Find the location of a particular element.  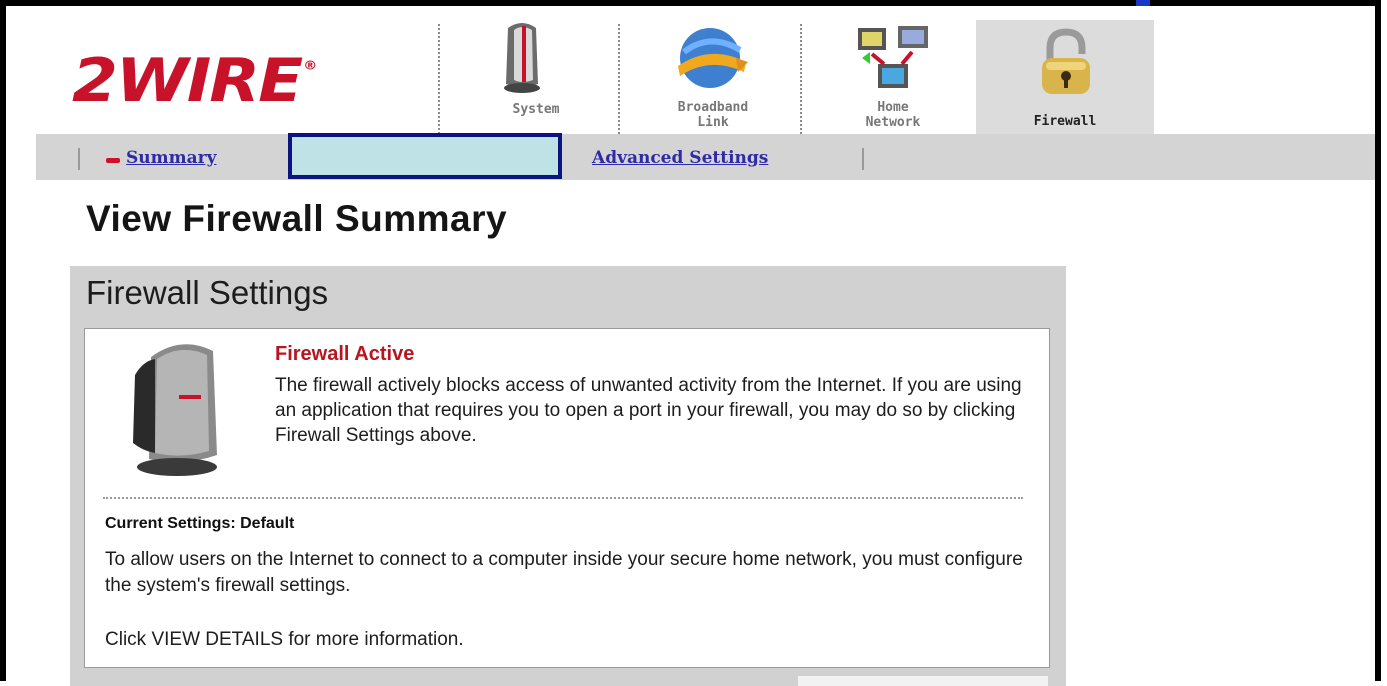

page-title: View Firewall Summary is located at coordinates (297, 218).